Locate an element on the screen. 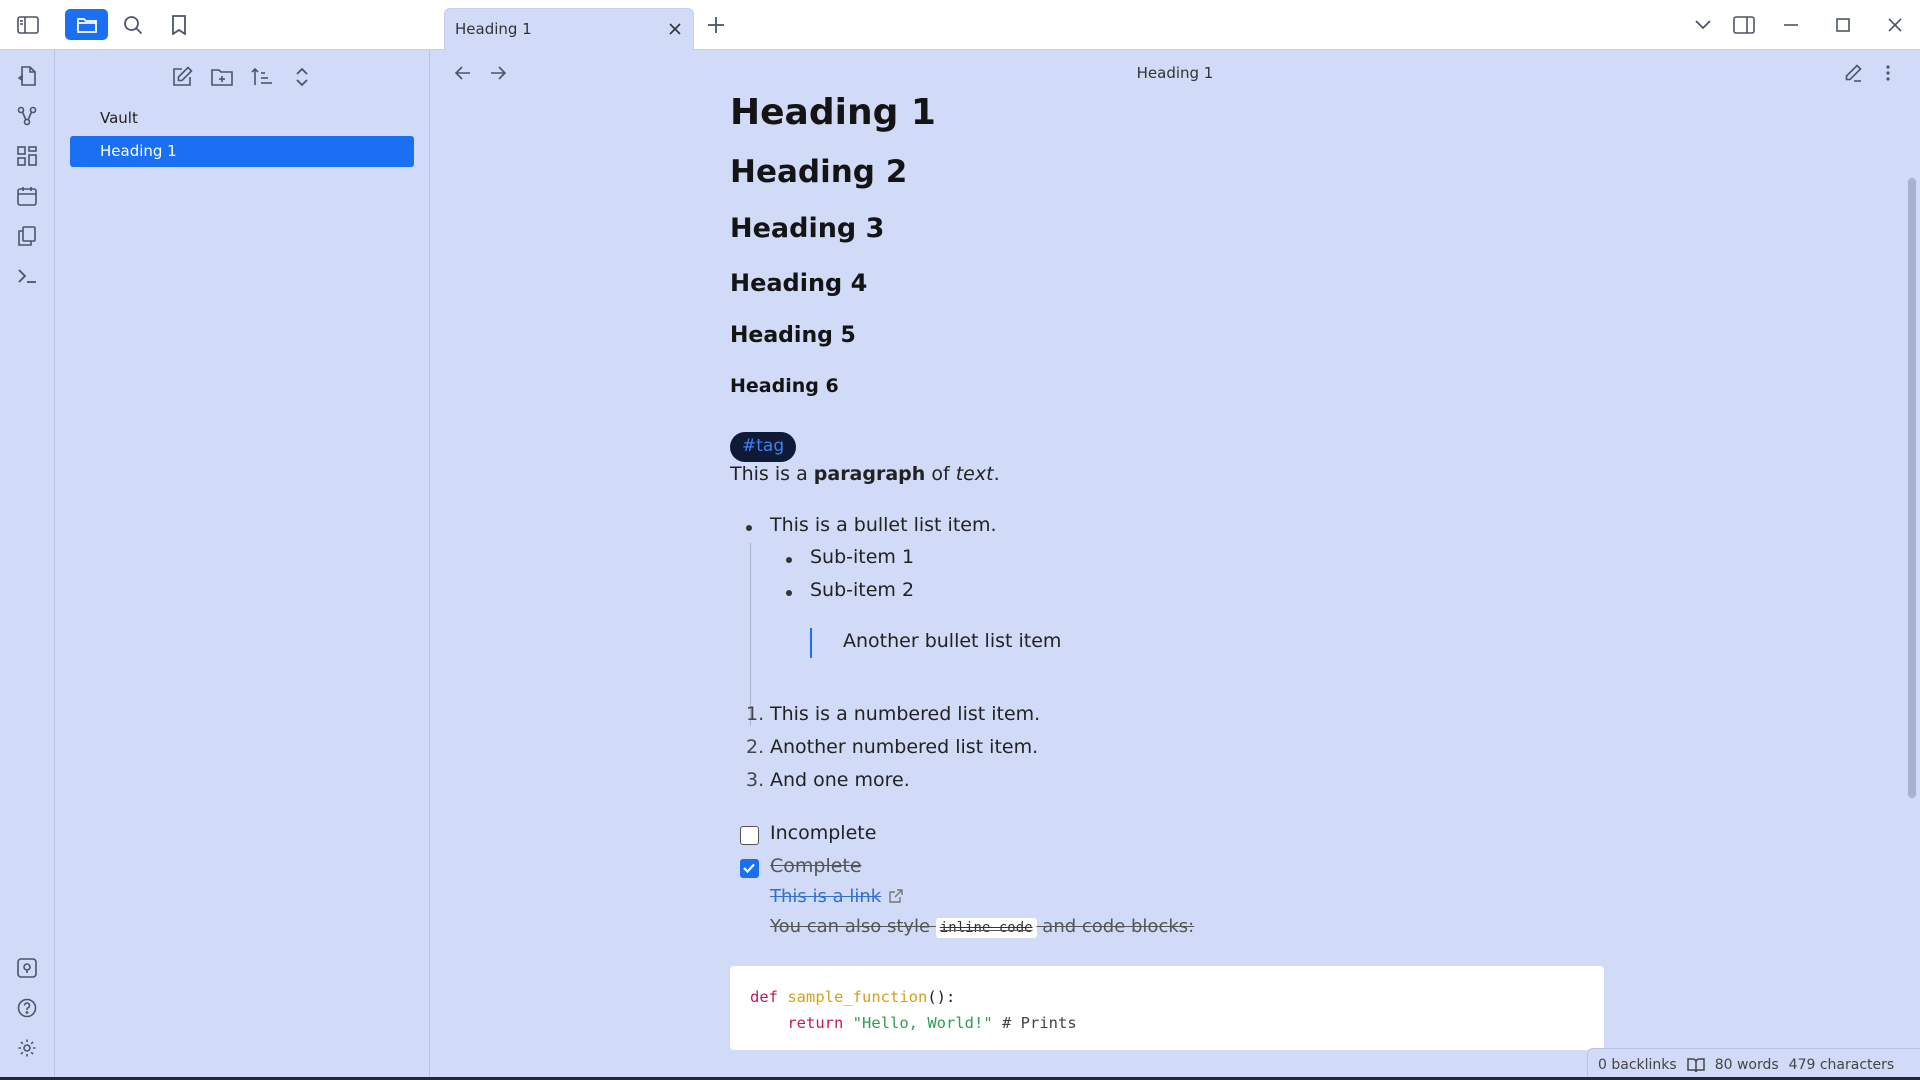 This screenshot has height=1080, width=1920. settings-icon is located at coordinates (27, 1048).